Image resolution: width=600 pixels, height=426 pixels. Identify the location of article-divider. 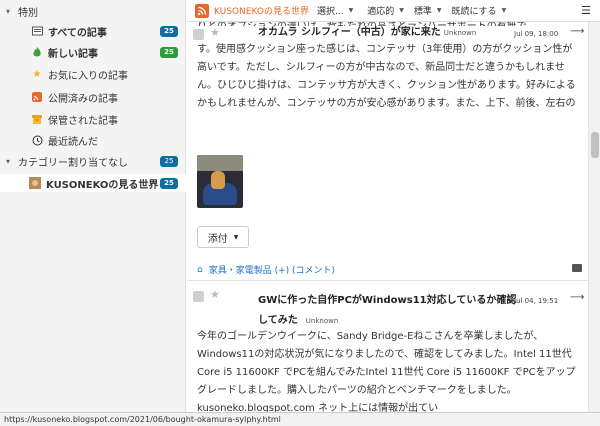
(387, 280).